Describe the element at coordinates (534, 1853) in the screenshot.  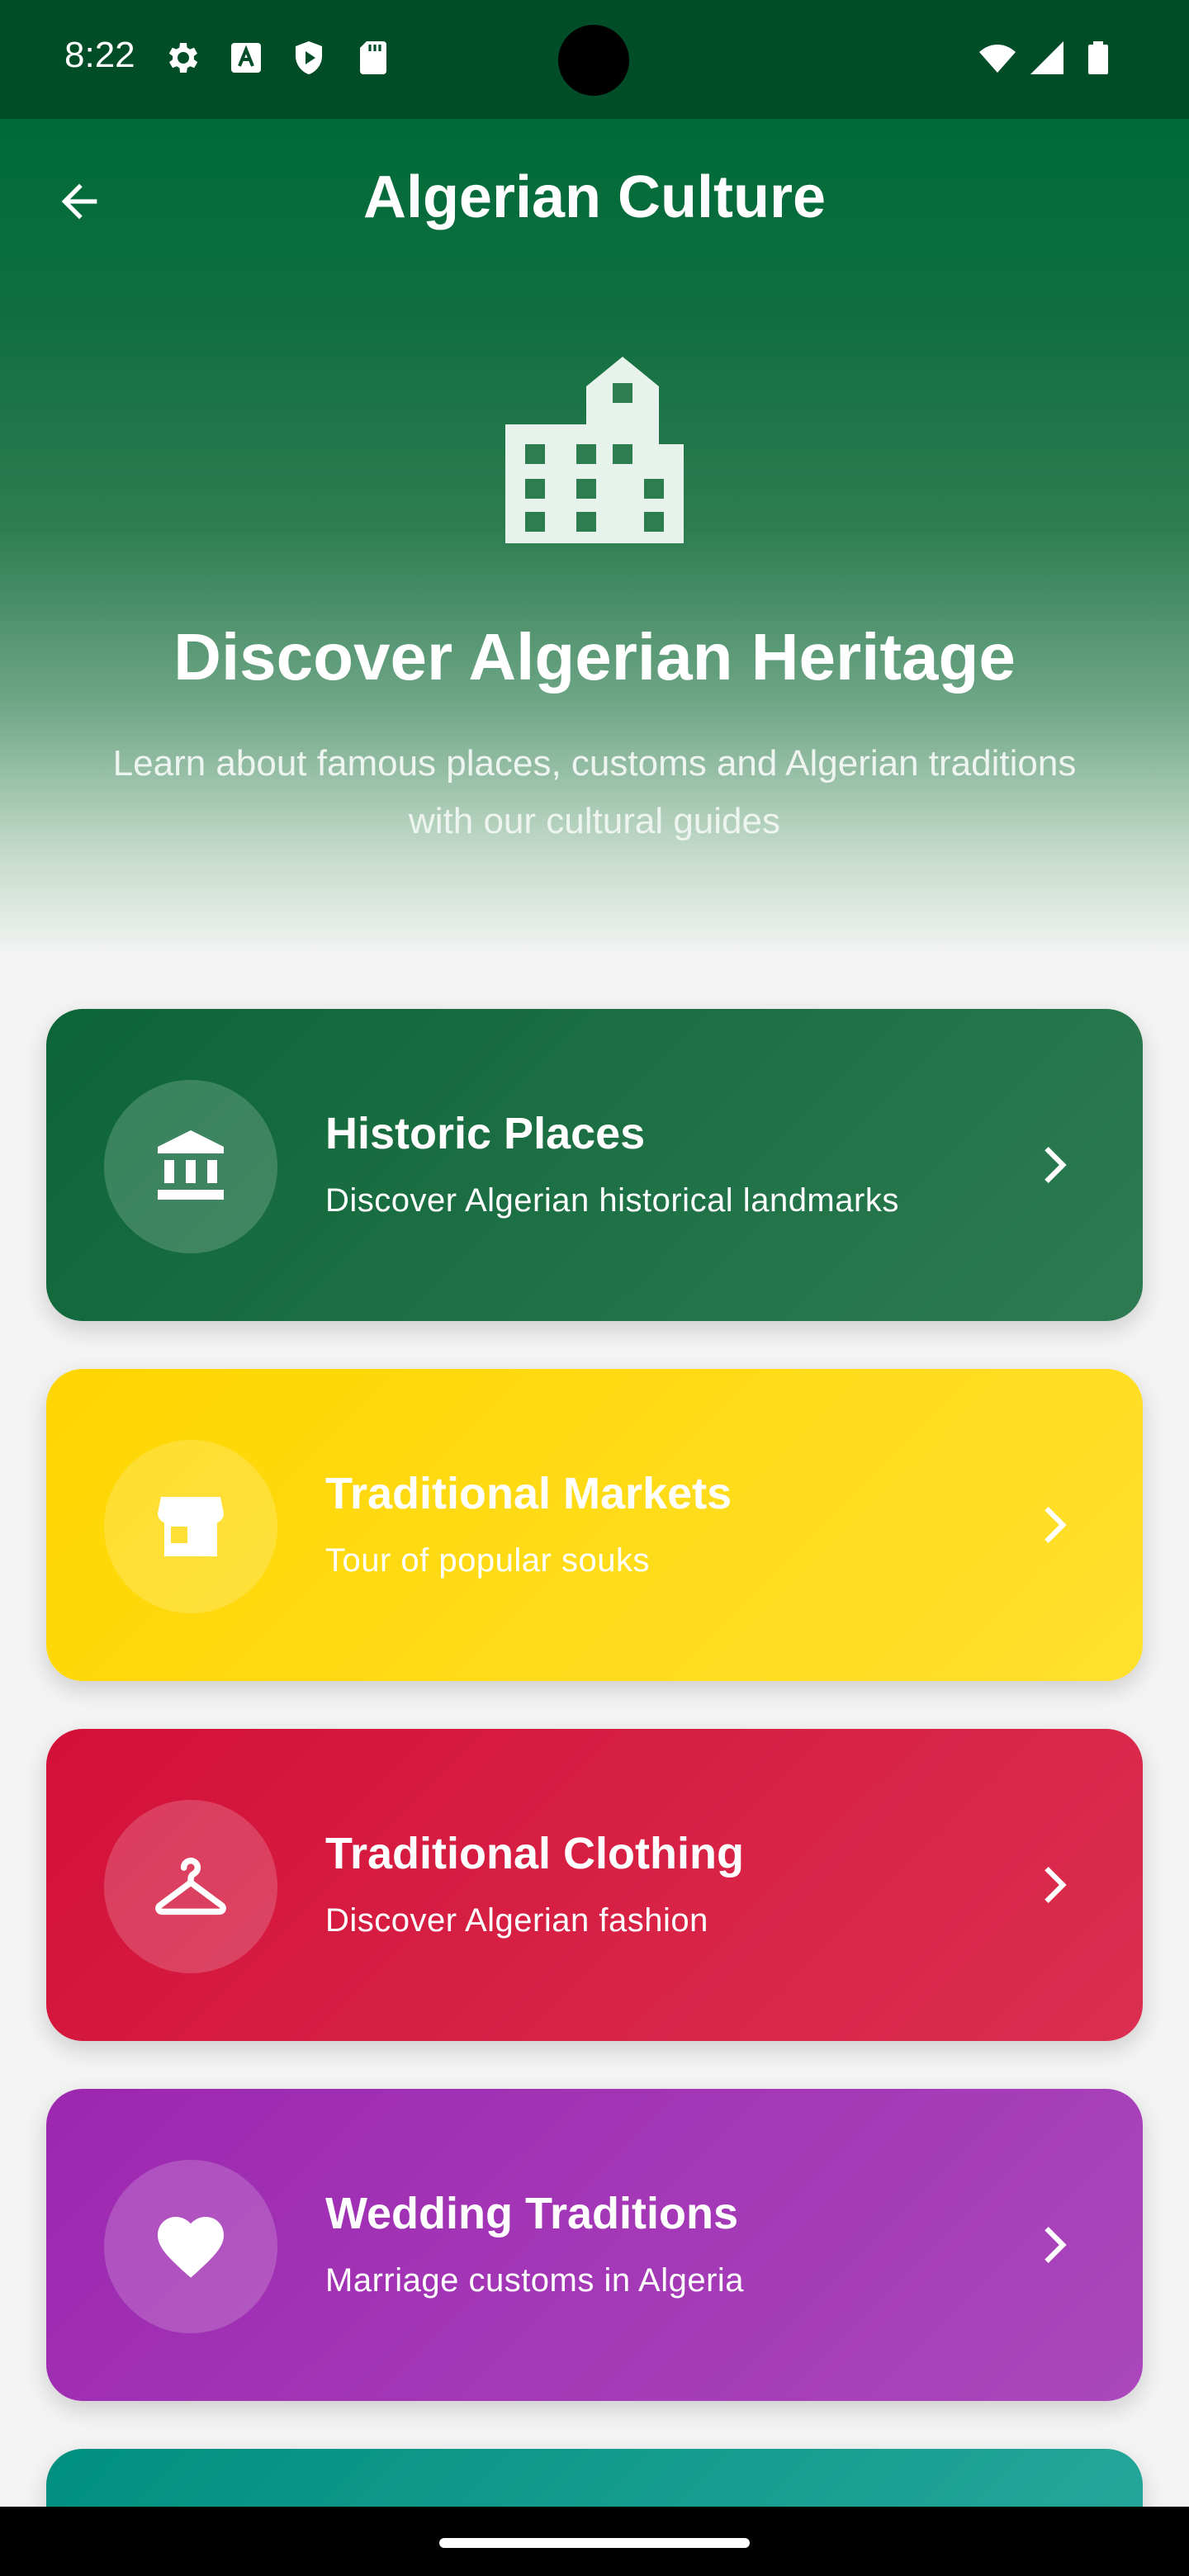
I see `card-title: Traditional Clothing` at that location.